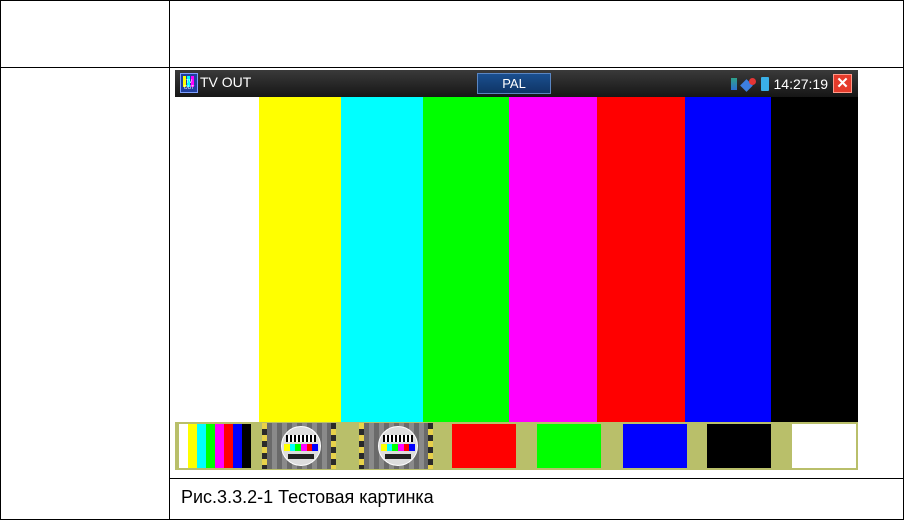 This screenshot has width=904, height=520. What do you see at coordinates (733, 83) in the screenshot?
I see `sd-card-icon` at bounding box center [733, 83].